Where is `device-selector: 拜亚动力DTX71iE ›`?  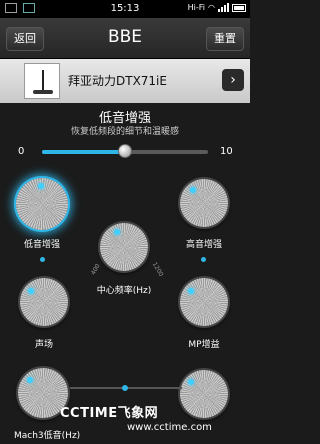 device-selector: 拜亚动力DTX71iE › is located at coordinates (125, 81).